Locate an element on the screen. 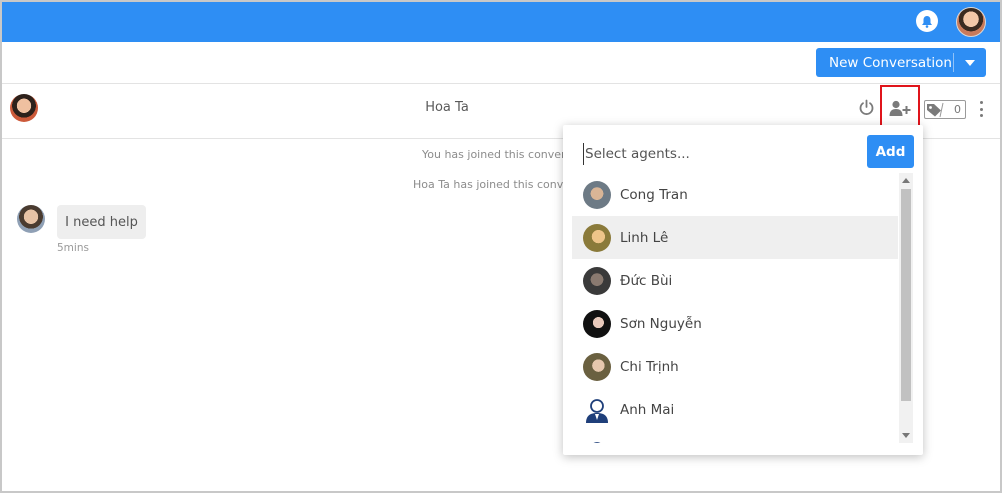 The image size is (1002, 493). agent-option: Đức Bùi is located at coordinates (735, 280).